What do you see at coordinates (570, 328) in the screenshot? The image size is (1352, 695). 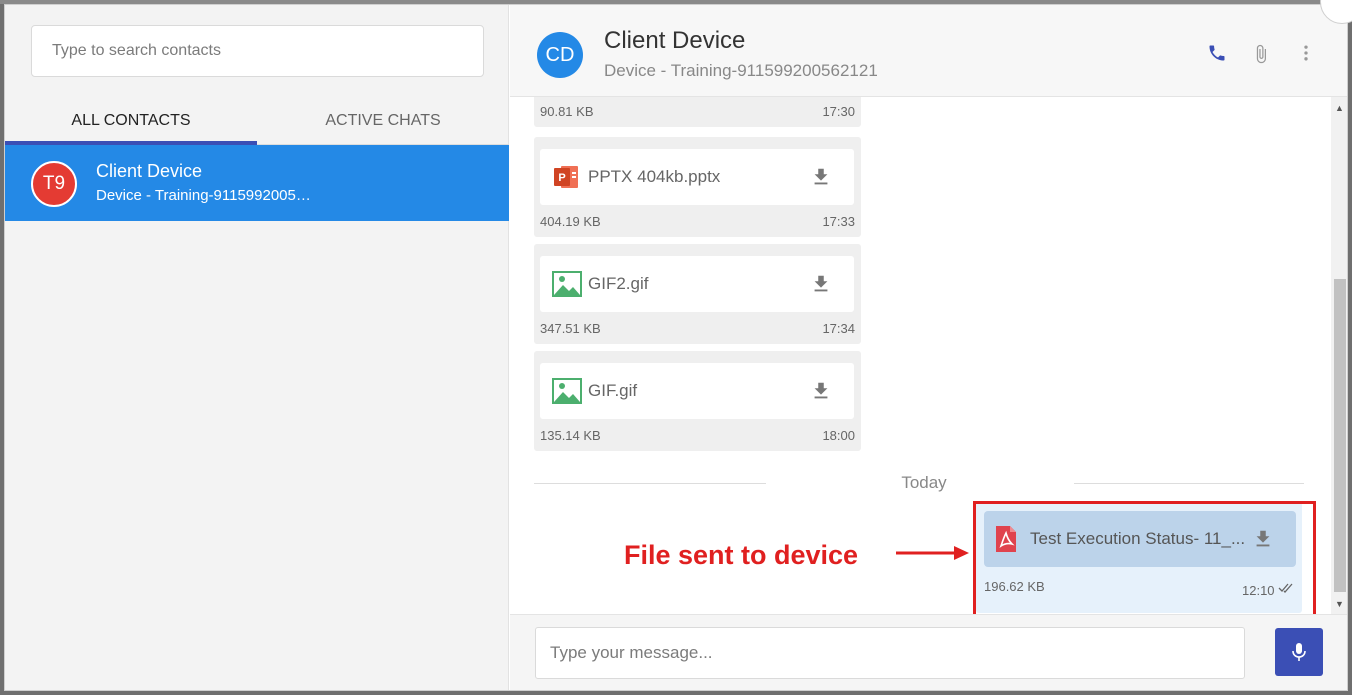 I see `file-size: 347.51 KB` at bounding box center [570, 328].